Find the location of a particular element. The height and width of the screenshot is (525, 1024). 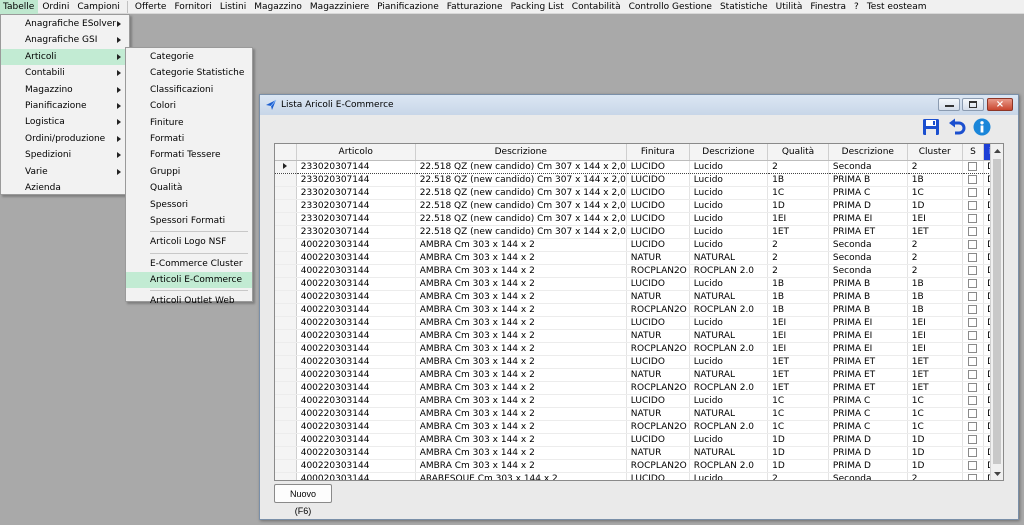

menu-item-contabili: Contabili is located at coordinates (65, 73).